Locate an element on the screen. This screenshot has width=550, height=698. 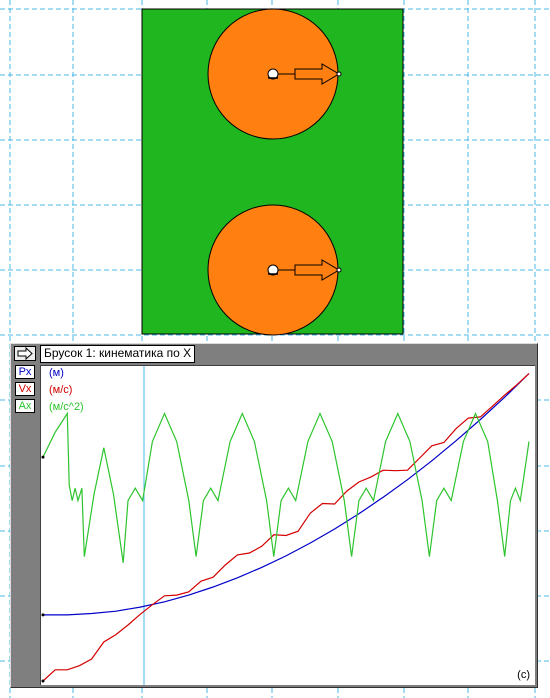
legend-vx-button: Vx is located at coordinates (25, 389).